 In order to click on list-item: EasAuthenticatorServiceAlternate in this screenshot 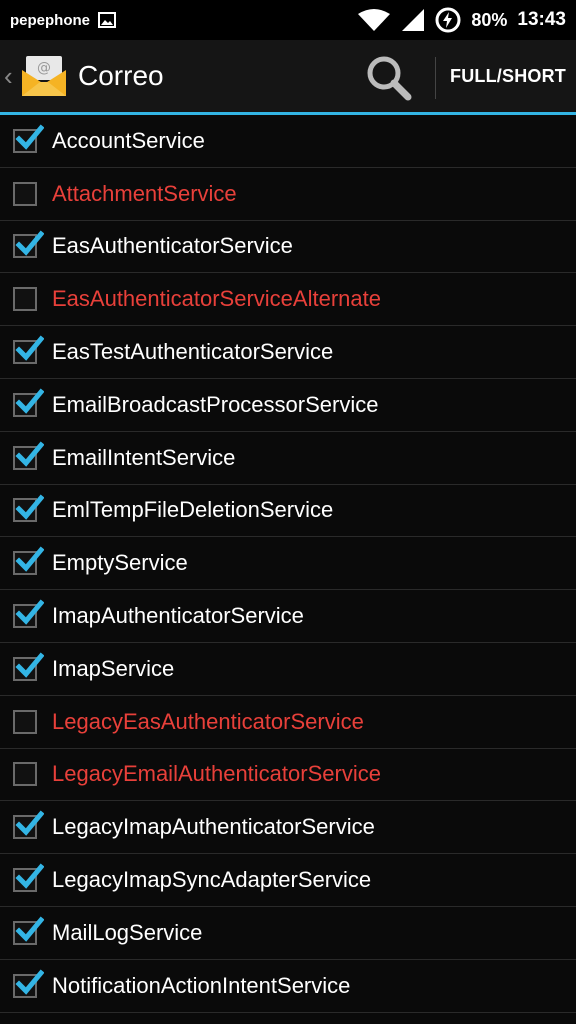, I will do `click(288, 300)`.